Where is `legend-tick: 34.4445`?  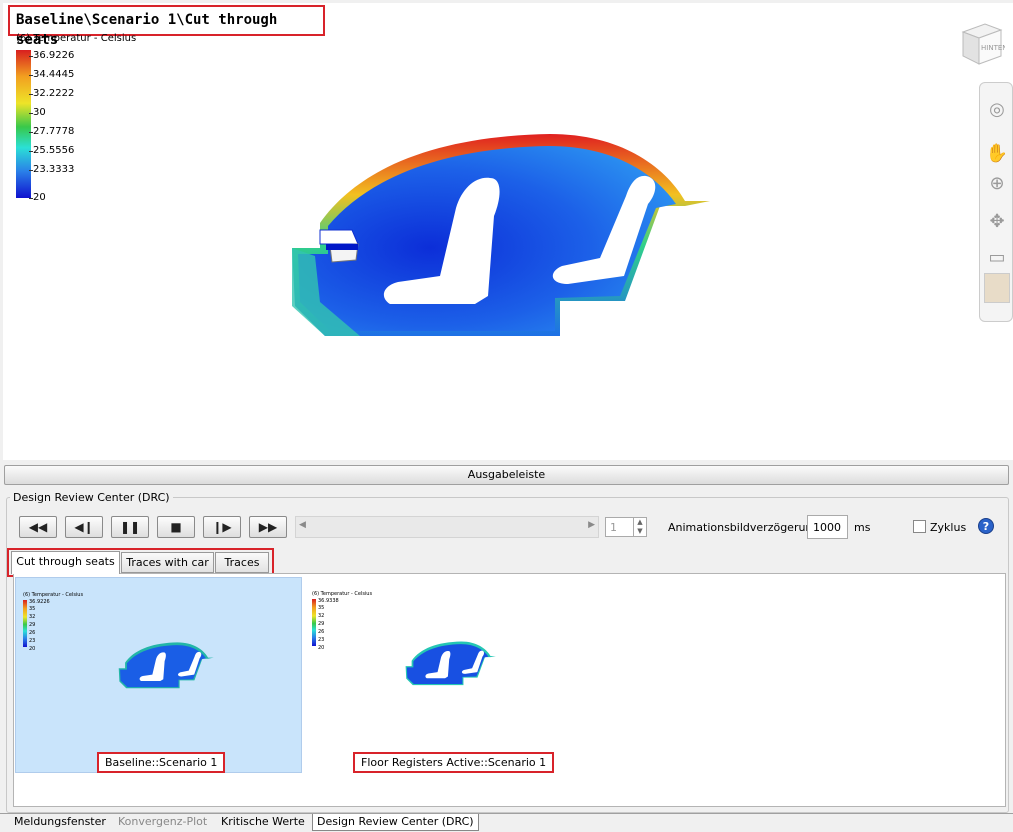 legend-tick: 34.4445 is located at coordinates (51, 74).